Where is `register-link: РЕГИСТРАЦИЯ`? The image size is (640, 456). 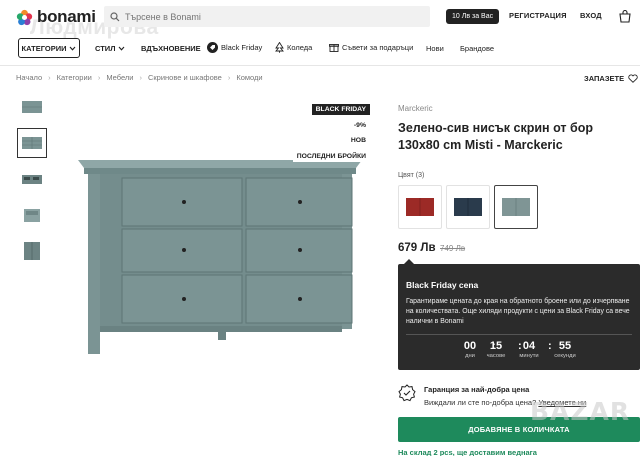
register-link: РЕГИСТРАЦИЯ is located at coordinates (538, 15).